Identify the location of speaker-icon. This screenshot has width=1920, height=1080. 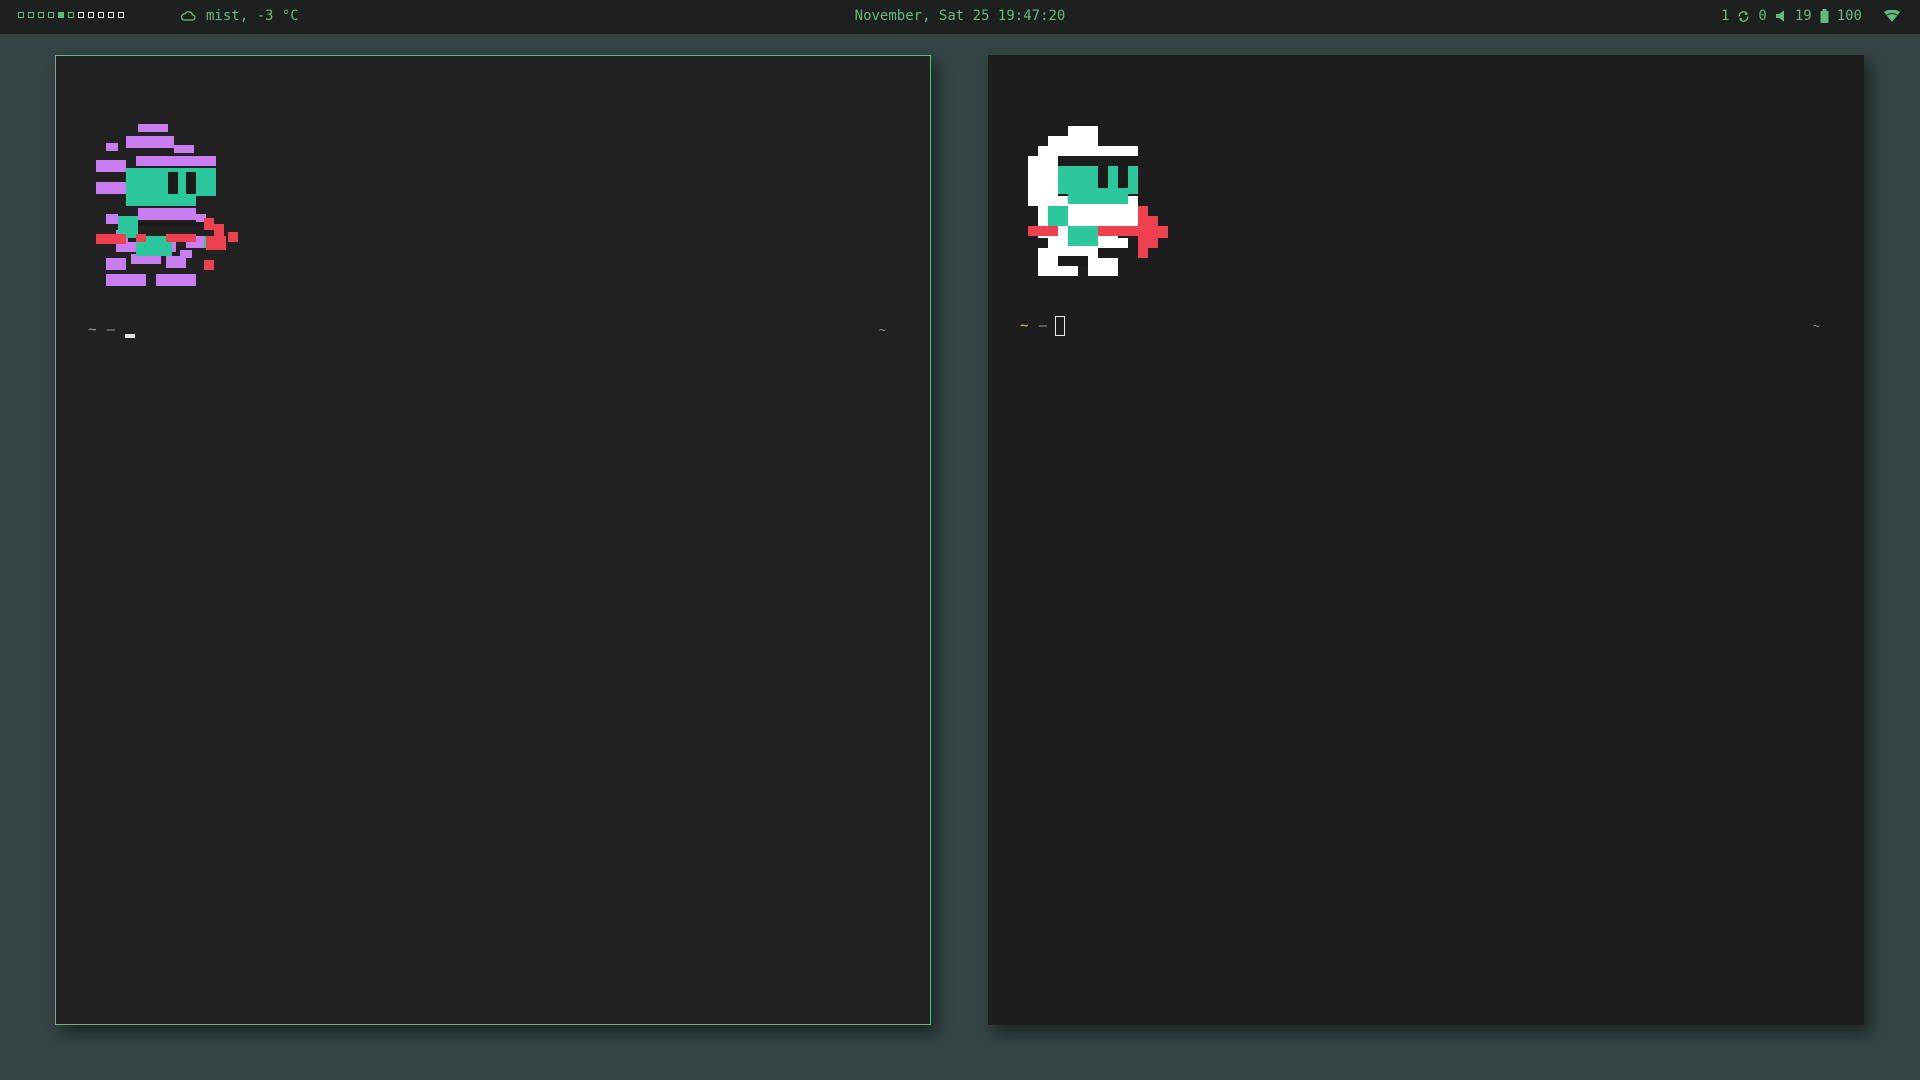
(1781, 16).